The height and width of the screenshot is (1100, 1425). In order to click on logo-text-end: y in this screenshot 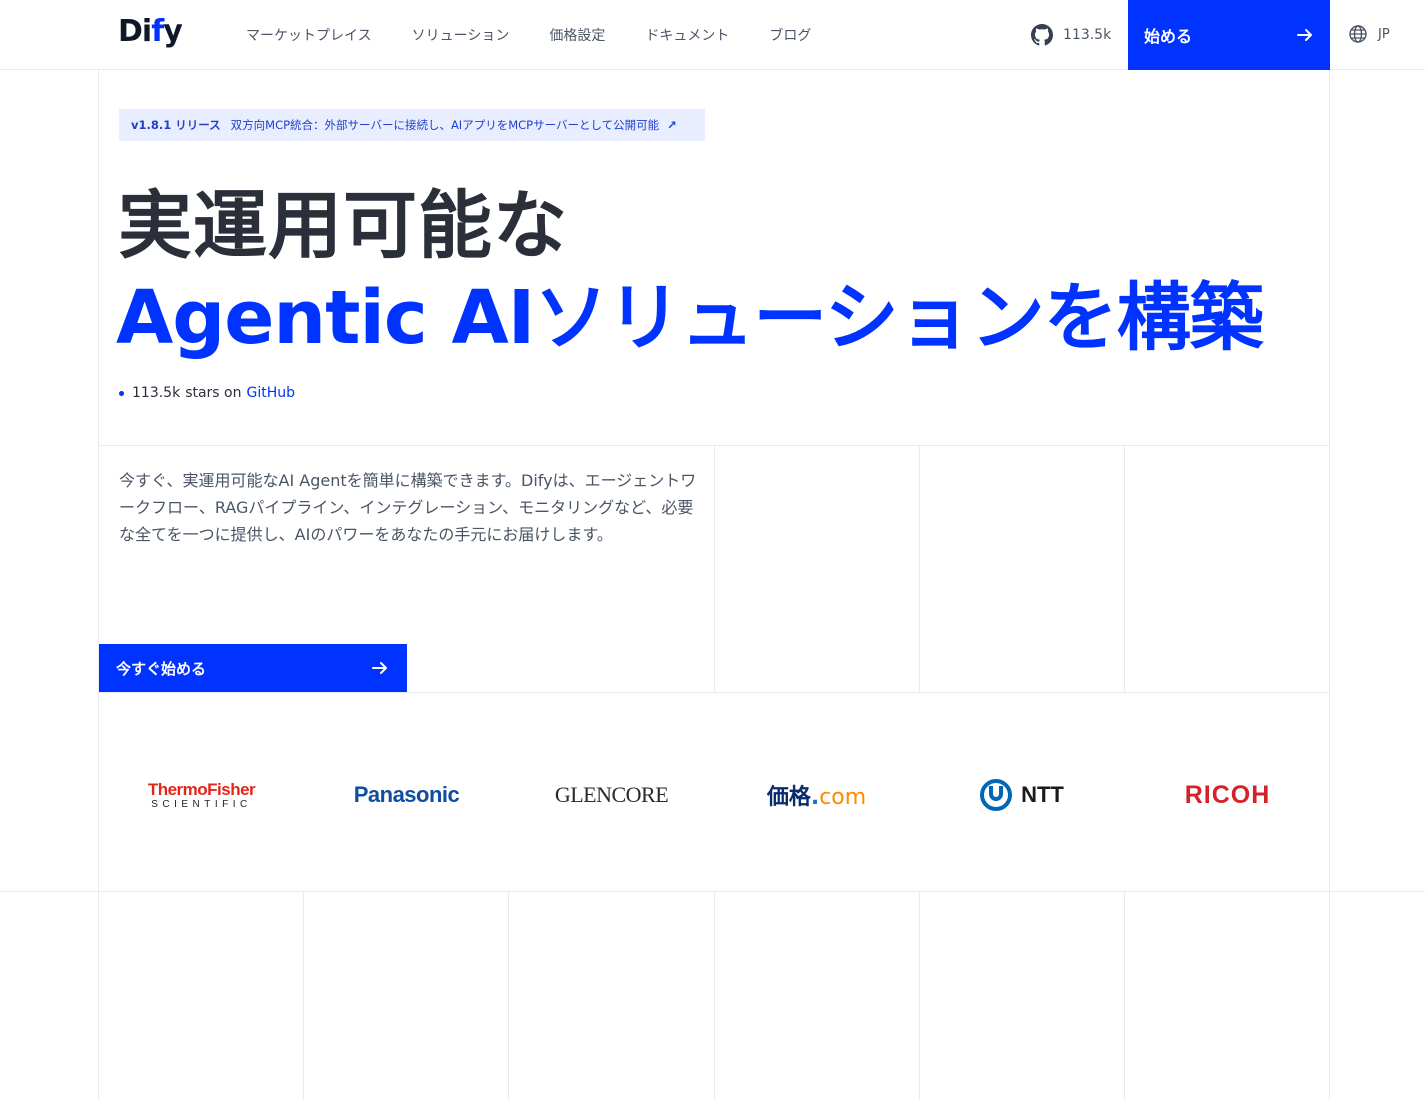, I will do `click(173, 31)`.